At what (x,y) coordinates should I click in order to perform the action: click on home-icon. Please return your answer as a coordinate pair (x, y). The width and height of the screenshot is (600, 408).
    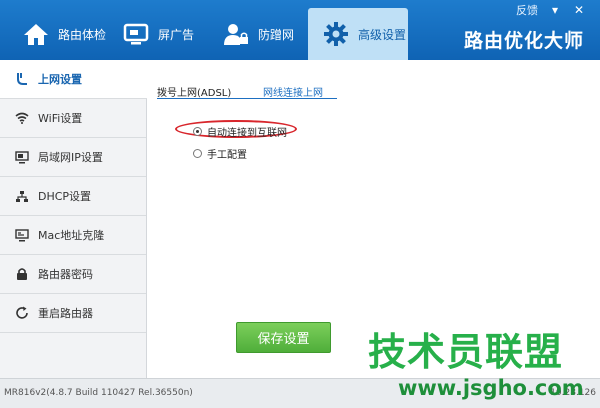
    Looking at the image, I should click on (36, 34).